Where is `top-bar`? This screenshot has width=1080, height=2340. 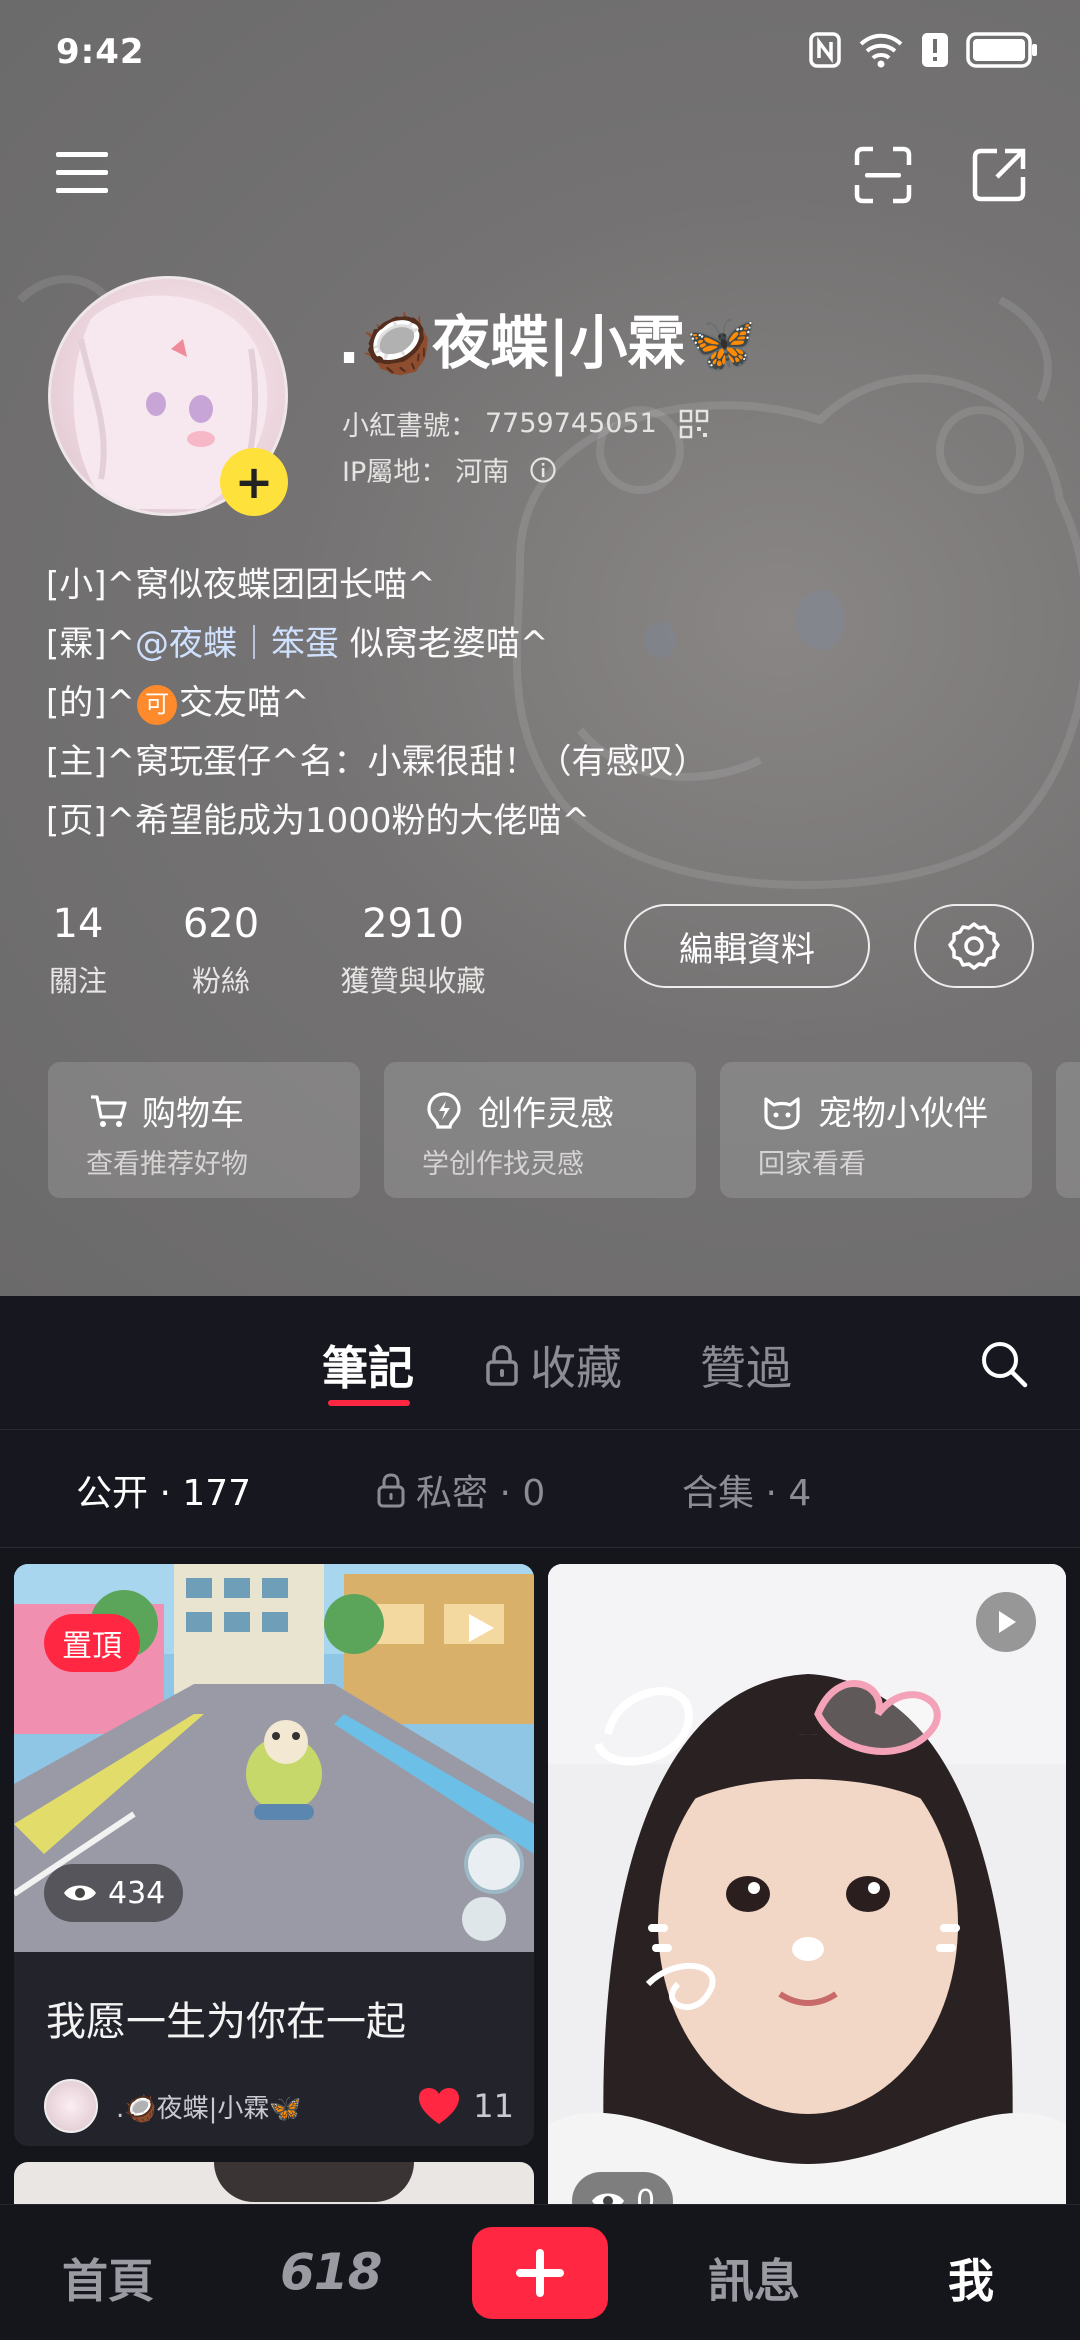 top-bar is located at coordinates (540, 170).